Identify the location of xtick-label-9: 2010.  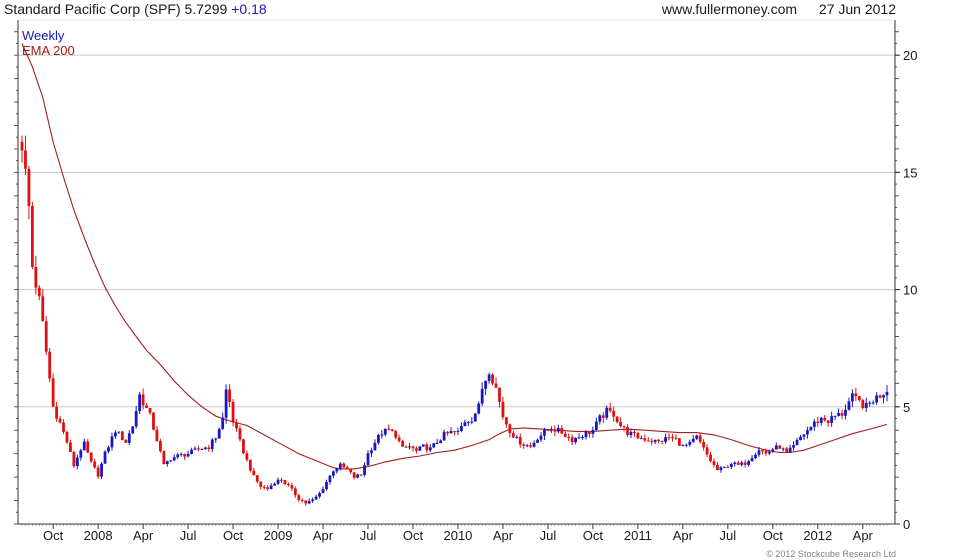
(457, 535).